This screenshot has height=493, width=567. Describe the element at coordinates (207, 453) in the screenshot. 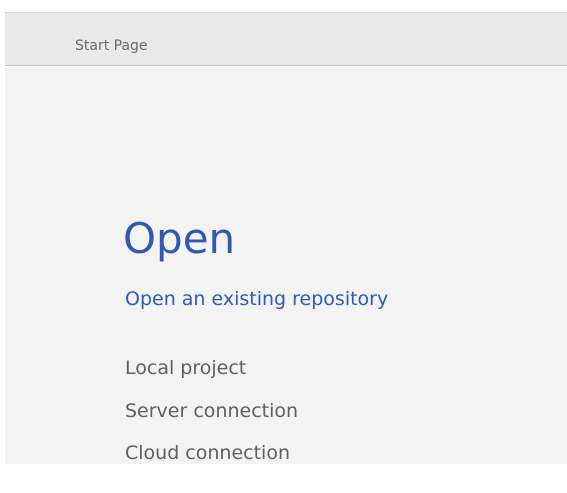

I see `cloud-connection-link: Cloud connection` at that location.